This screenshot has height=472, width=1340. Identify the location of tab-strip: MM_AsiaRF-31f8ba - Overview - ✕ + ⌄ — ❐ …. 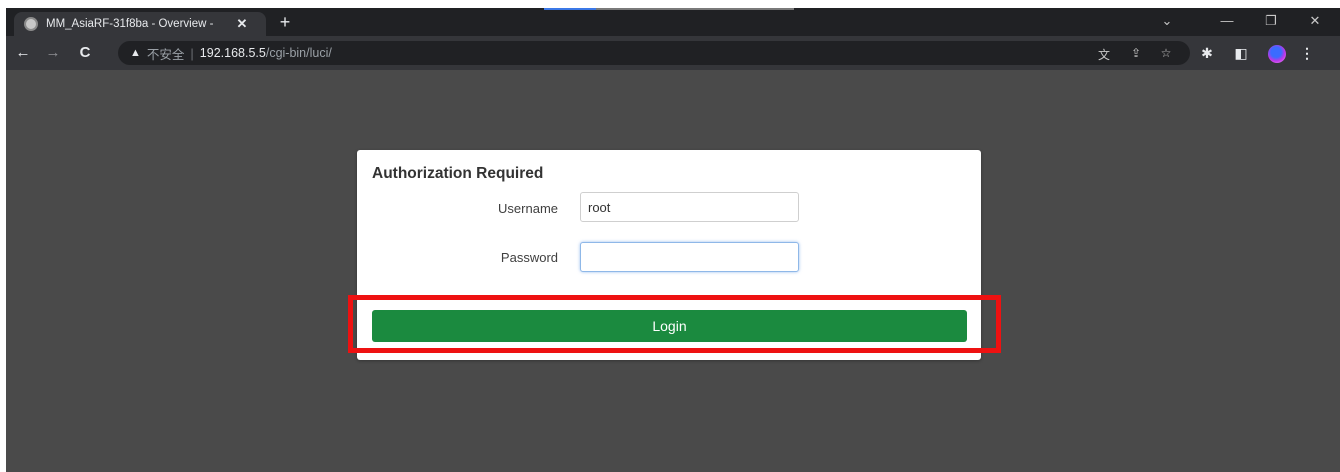
(673, 22).